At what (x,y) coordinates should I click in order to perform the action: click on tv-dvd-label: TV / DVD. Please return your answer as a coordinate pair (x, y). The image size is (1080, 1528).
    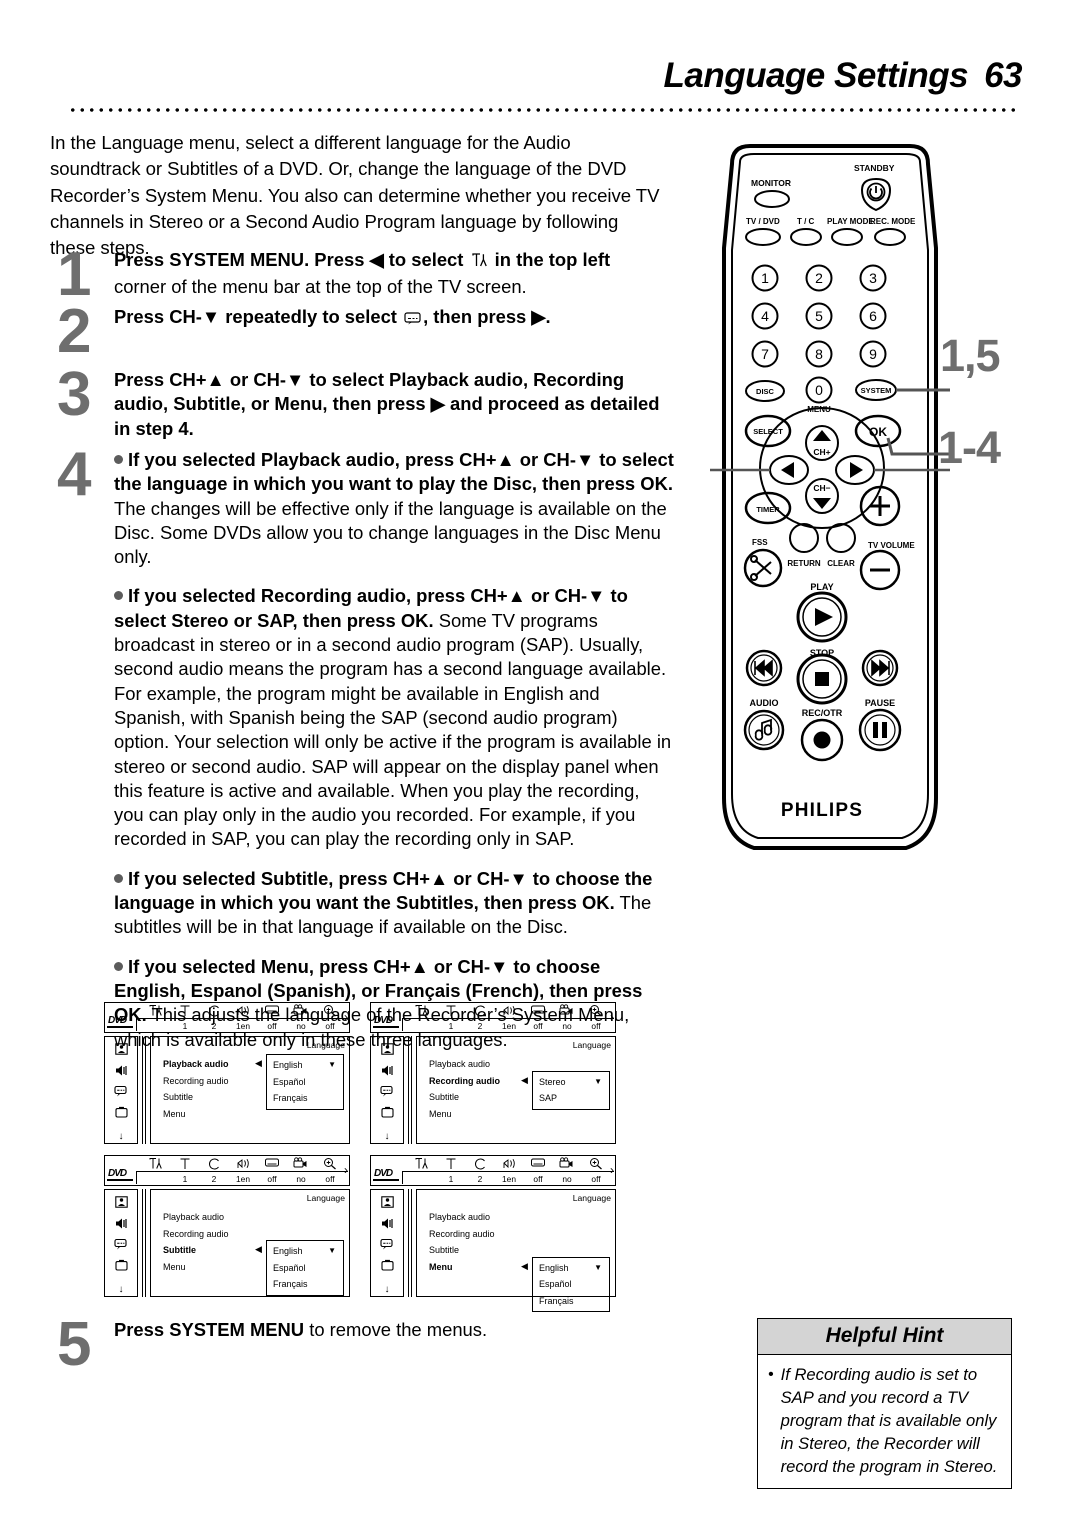
    Looking at the image, I should click on (763, 221).